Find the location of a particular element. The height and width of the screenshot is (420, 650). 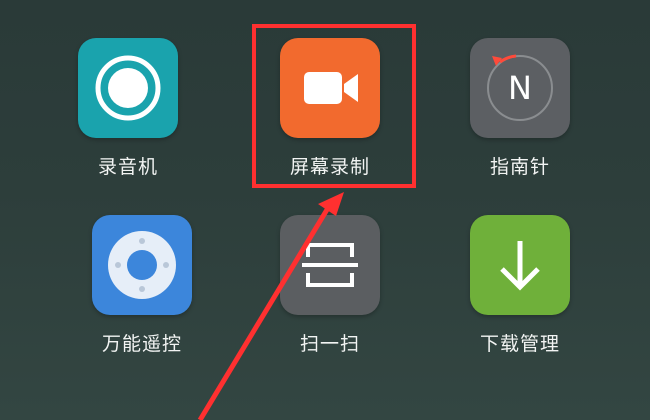

record-icon is located at coordinates (128, 88).